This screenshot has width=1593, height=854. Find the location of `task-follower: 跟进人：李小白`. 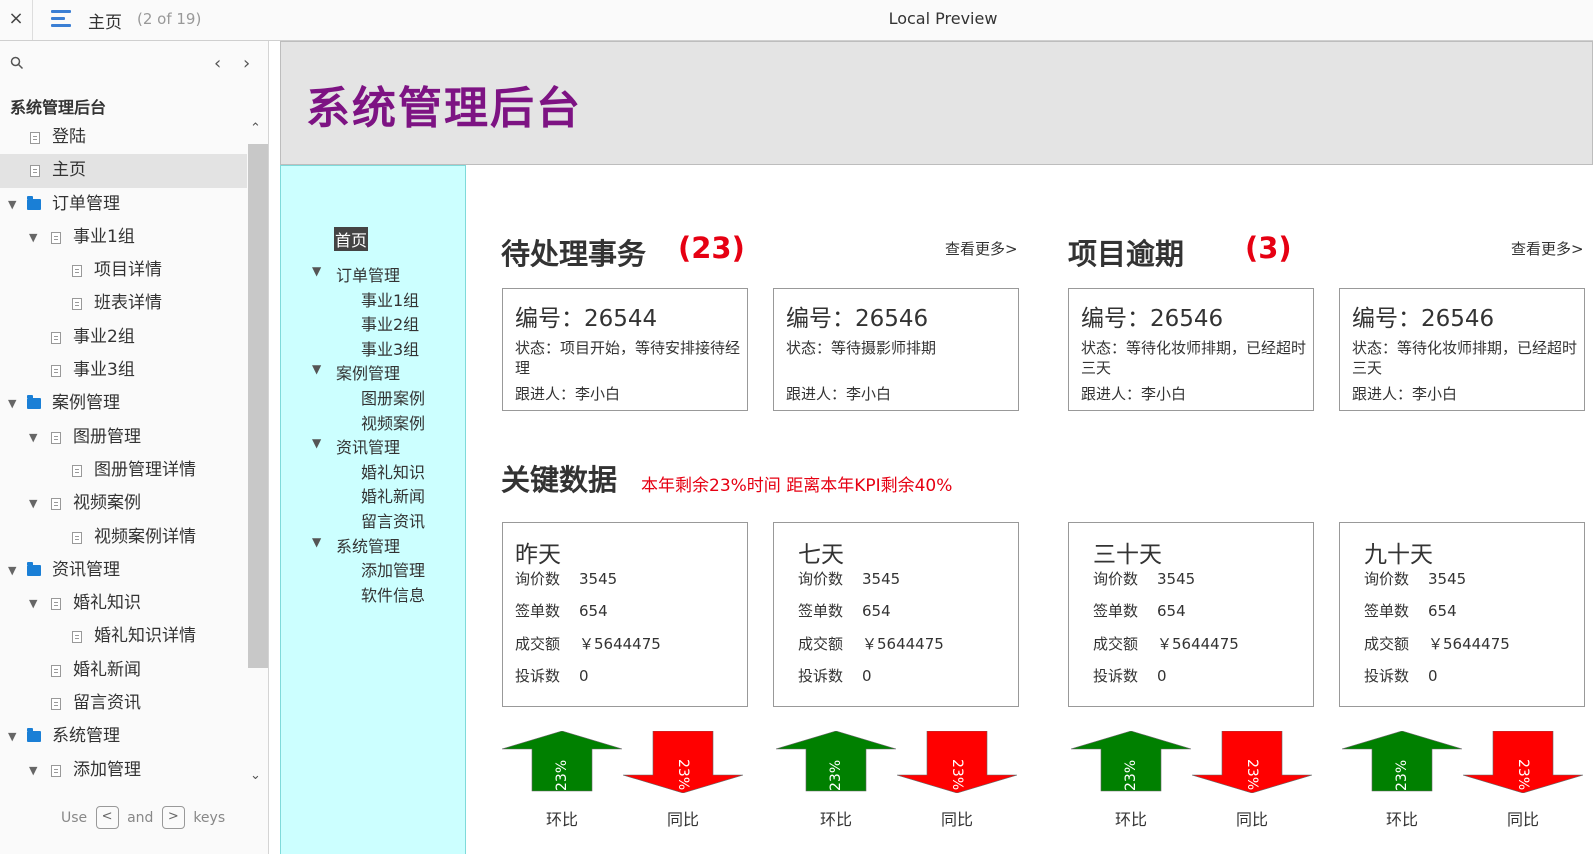

task-follower: 跟进人：李小白 is located at coordinates (568, 394).